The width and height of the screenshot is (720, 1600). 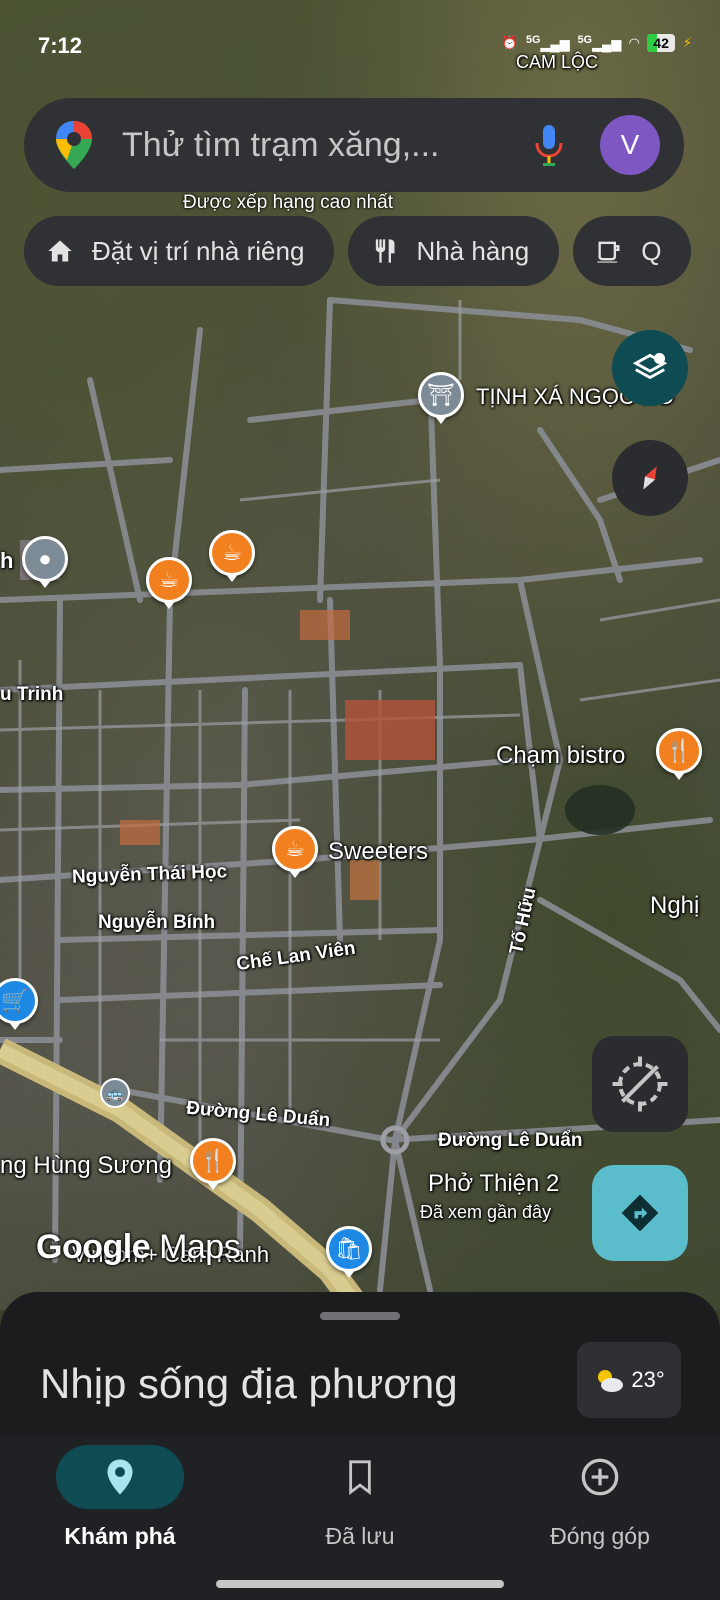 I want to click on location-off-icon, so click(x=640, y=1084).